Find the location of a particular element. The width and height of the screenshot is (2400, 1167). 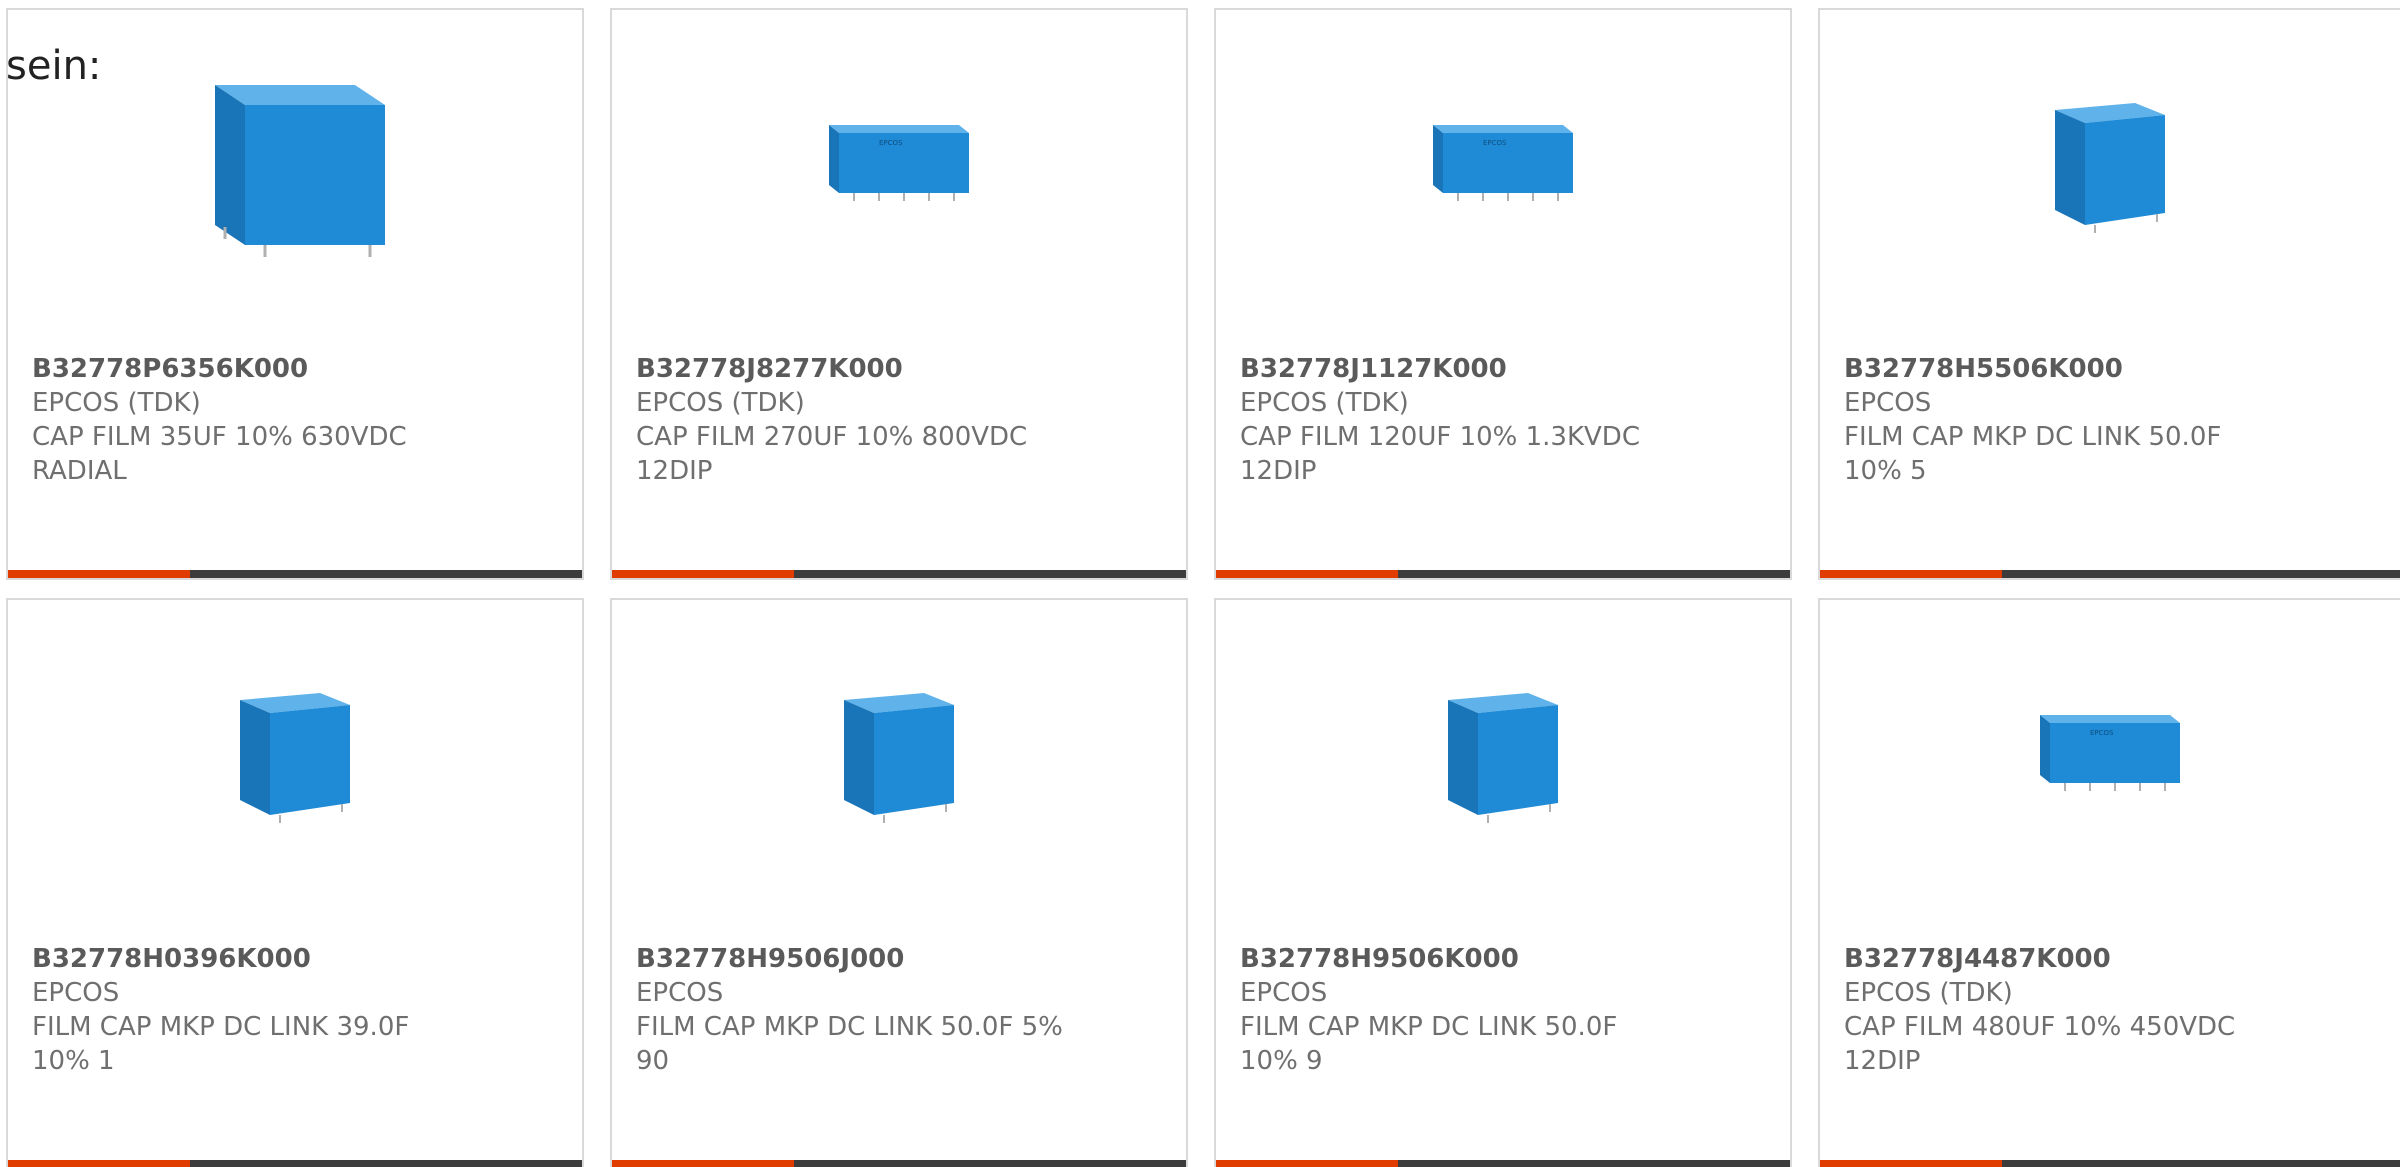

part-number: B32778H9506J000 is located at coordinates (899, 959).